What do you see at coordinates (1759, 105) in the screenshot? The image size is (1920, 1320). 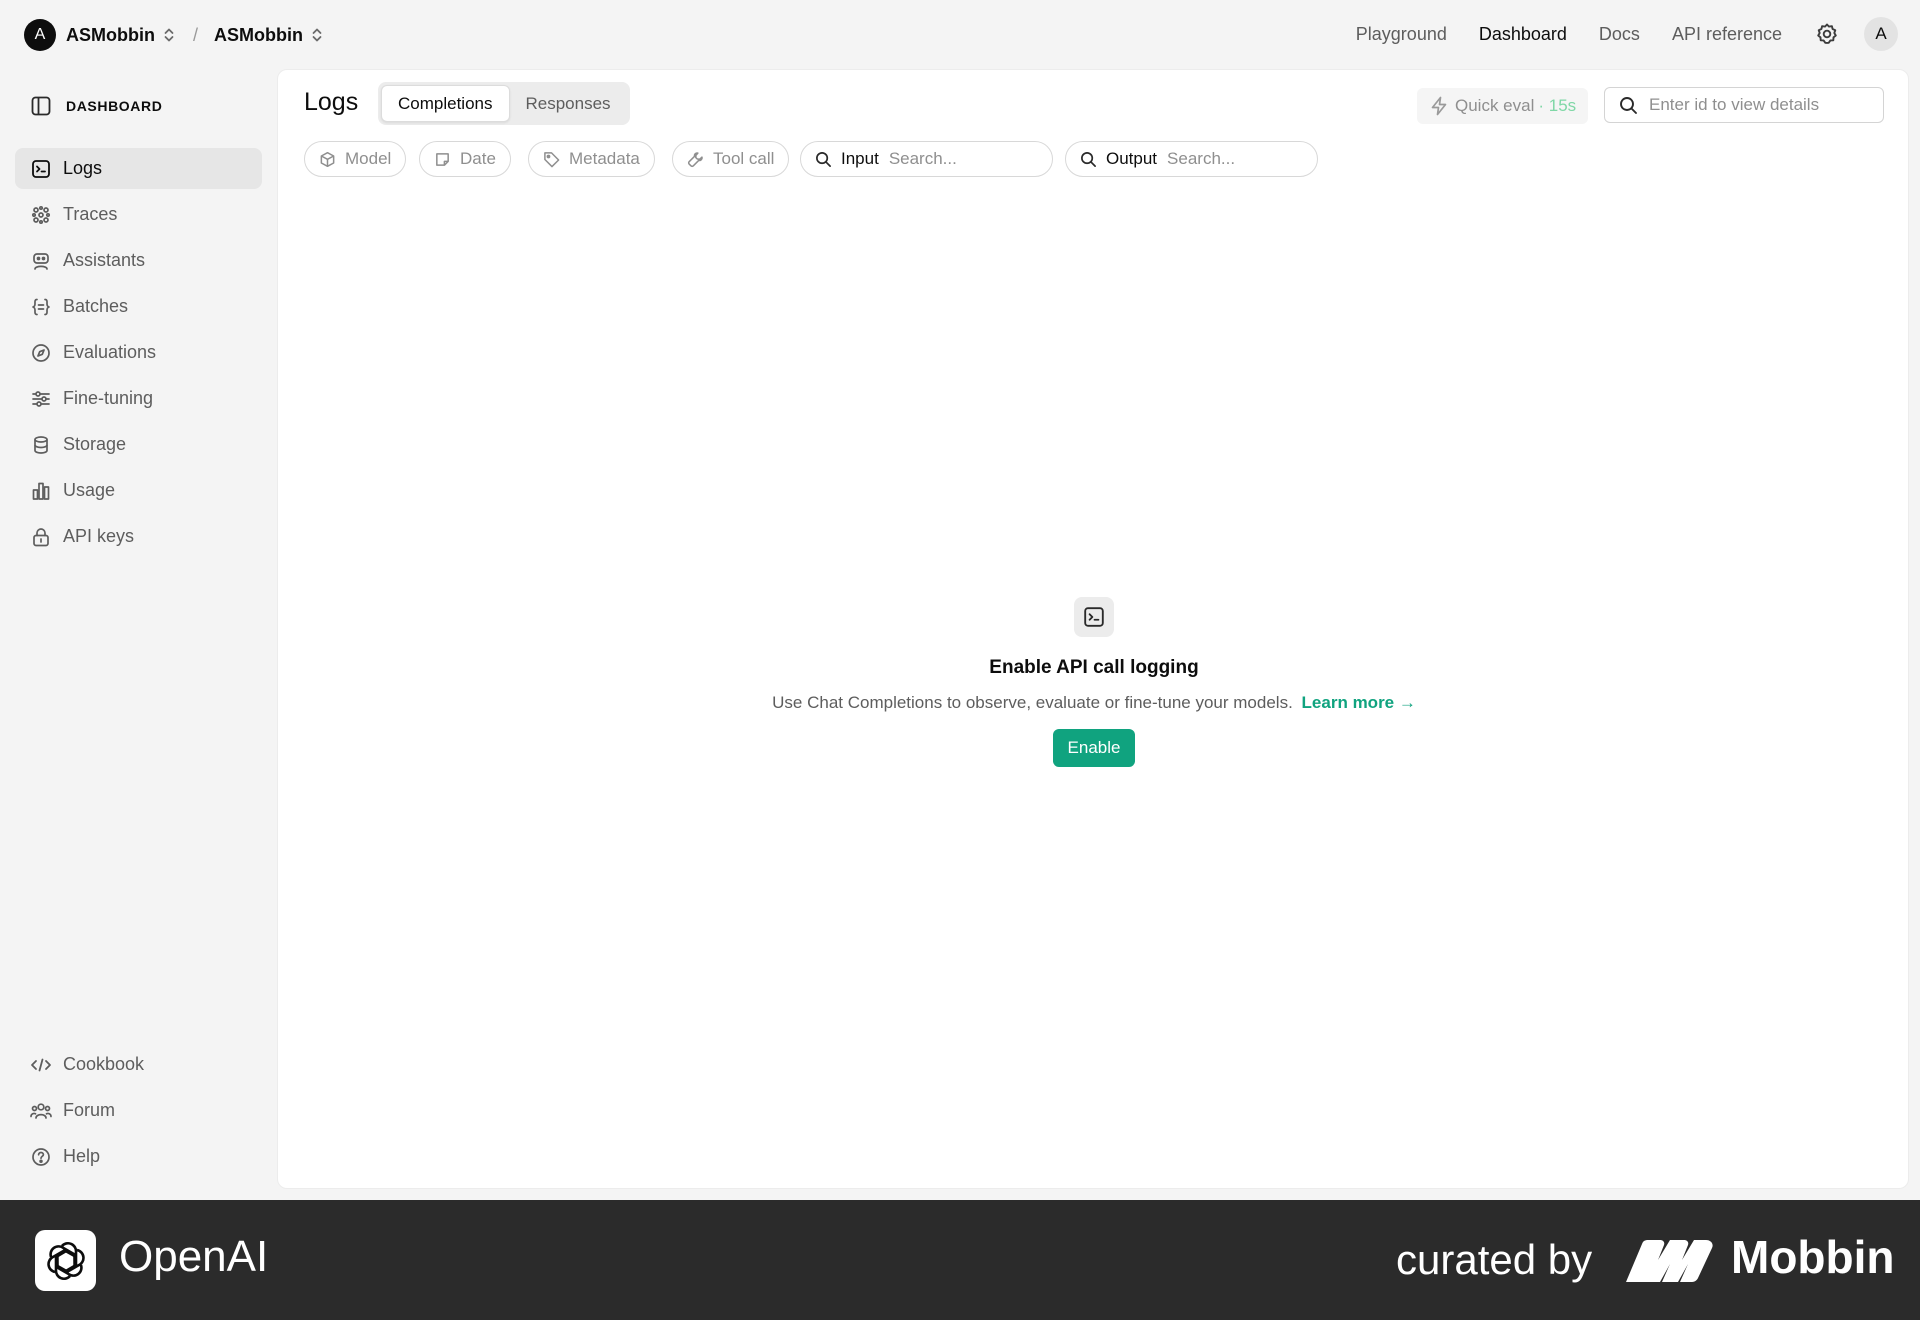 I see `id-search-input` at bounding box center [1759, 105].